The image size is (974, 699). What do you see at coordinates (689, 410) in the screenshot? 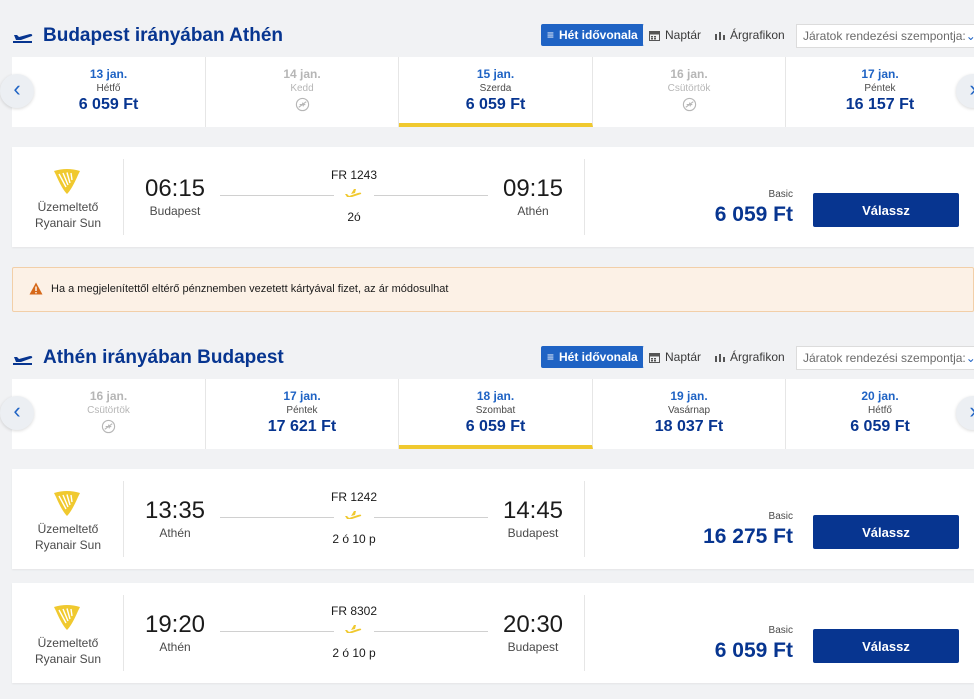
I see `weekday-label: Vasárnap` at bounding box center [689, 410].